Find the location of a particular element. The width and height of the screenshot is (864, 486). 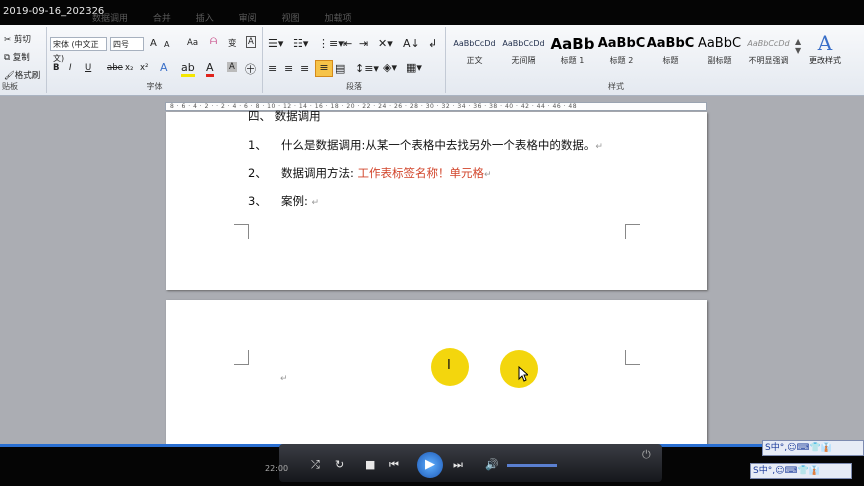

styles-group-label: 样式 is located at coordinates (616, 86).